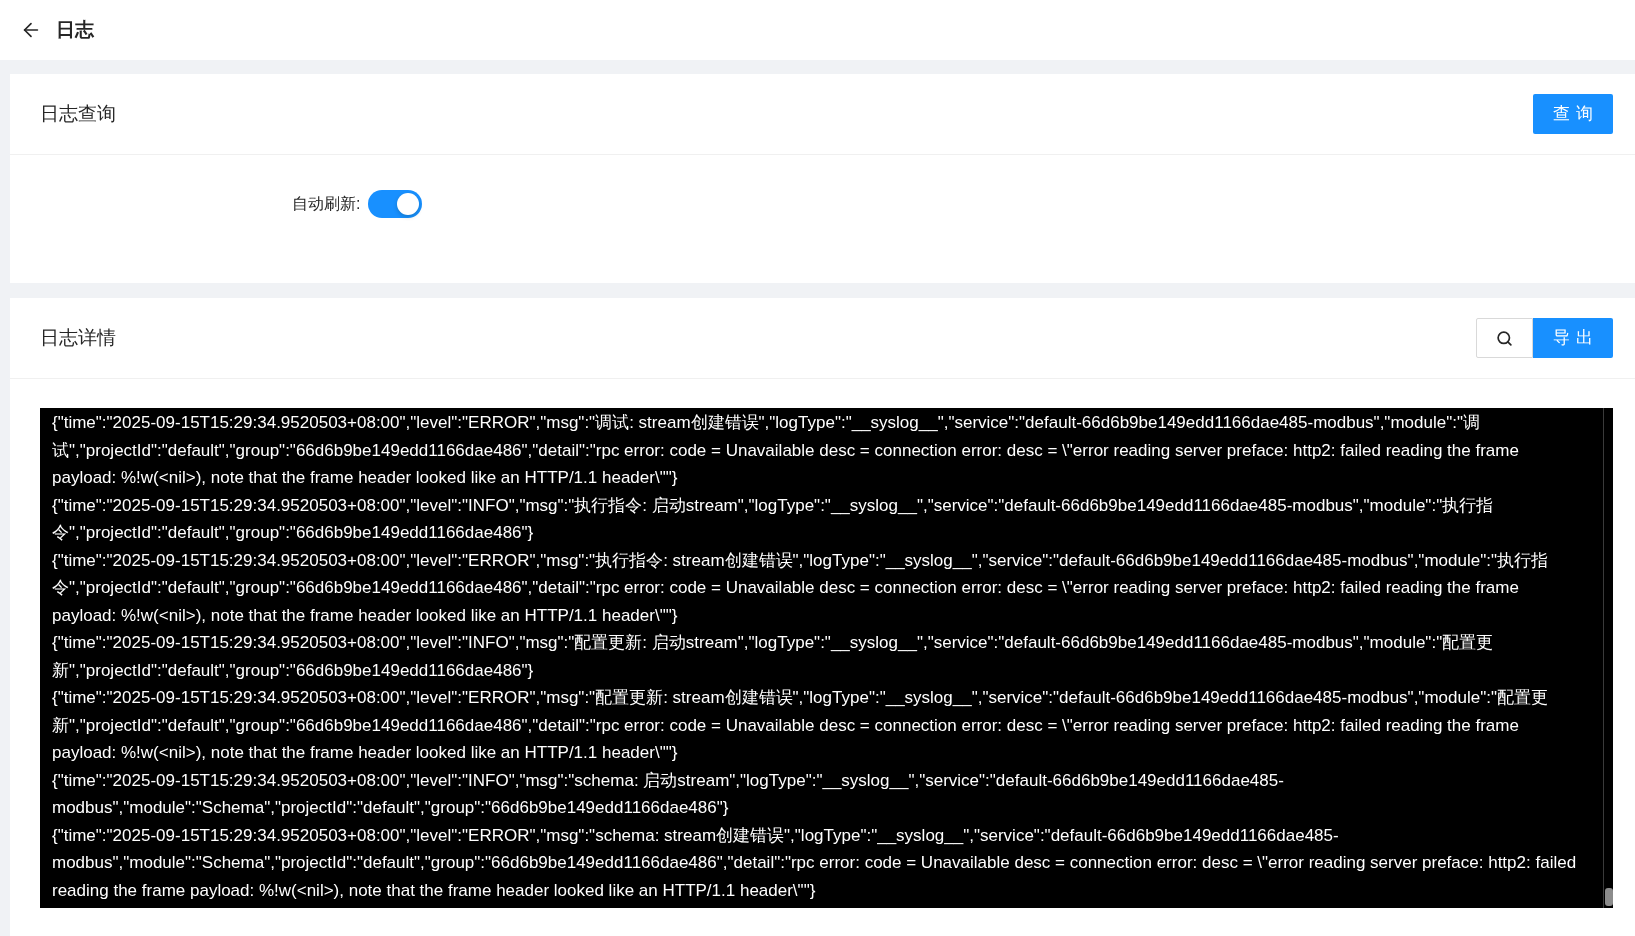 The width and height of the screenshot is (1635, 936). Describe the element at coordinates (78, 337) in the screenshot. I see `panel-title: 日志详情` at that location.